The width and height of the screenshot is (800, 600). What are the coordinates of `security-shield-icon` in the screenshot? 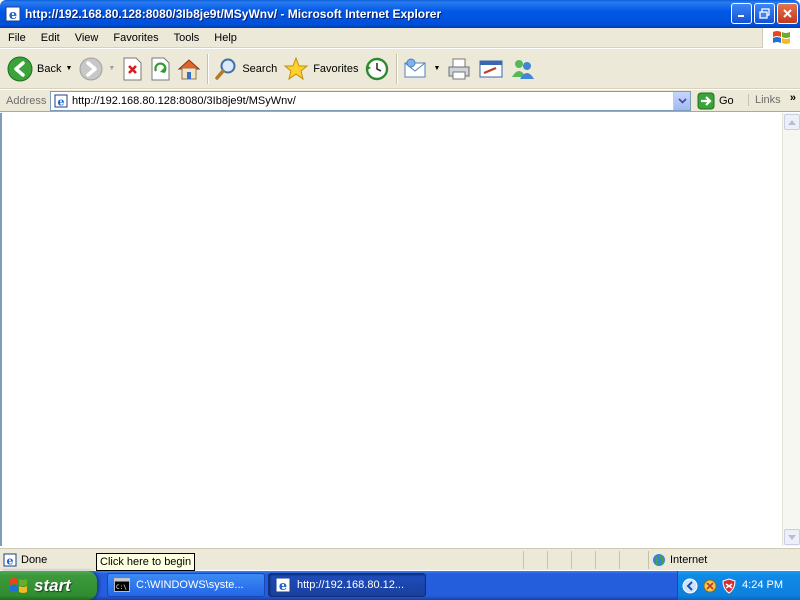 It's located at (729, 585).